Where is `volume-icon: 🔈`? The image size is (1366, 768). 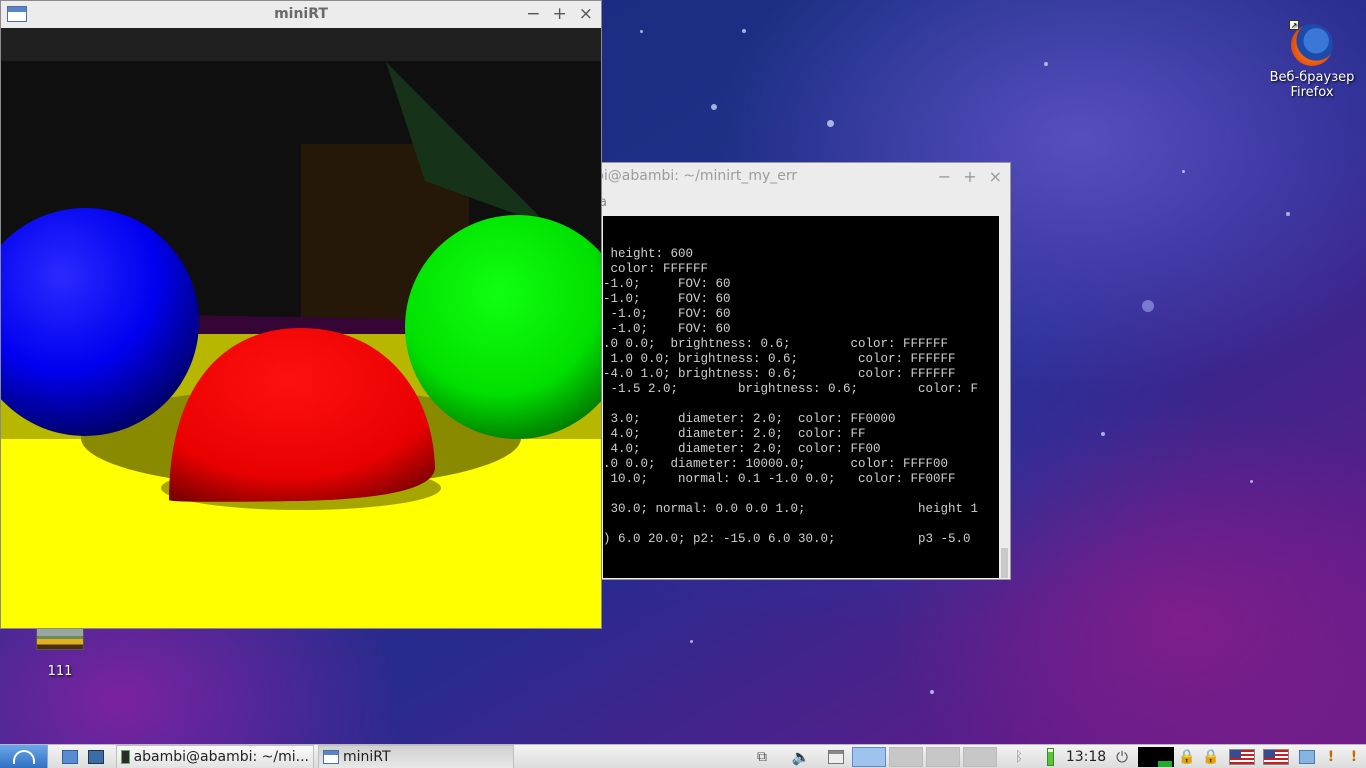
volume-icon: 🔈 is located at coordinates (801, 756).